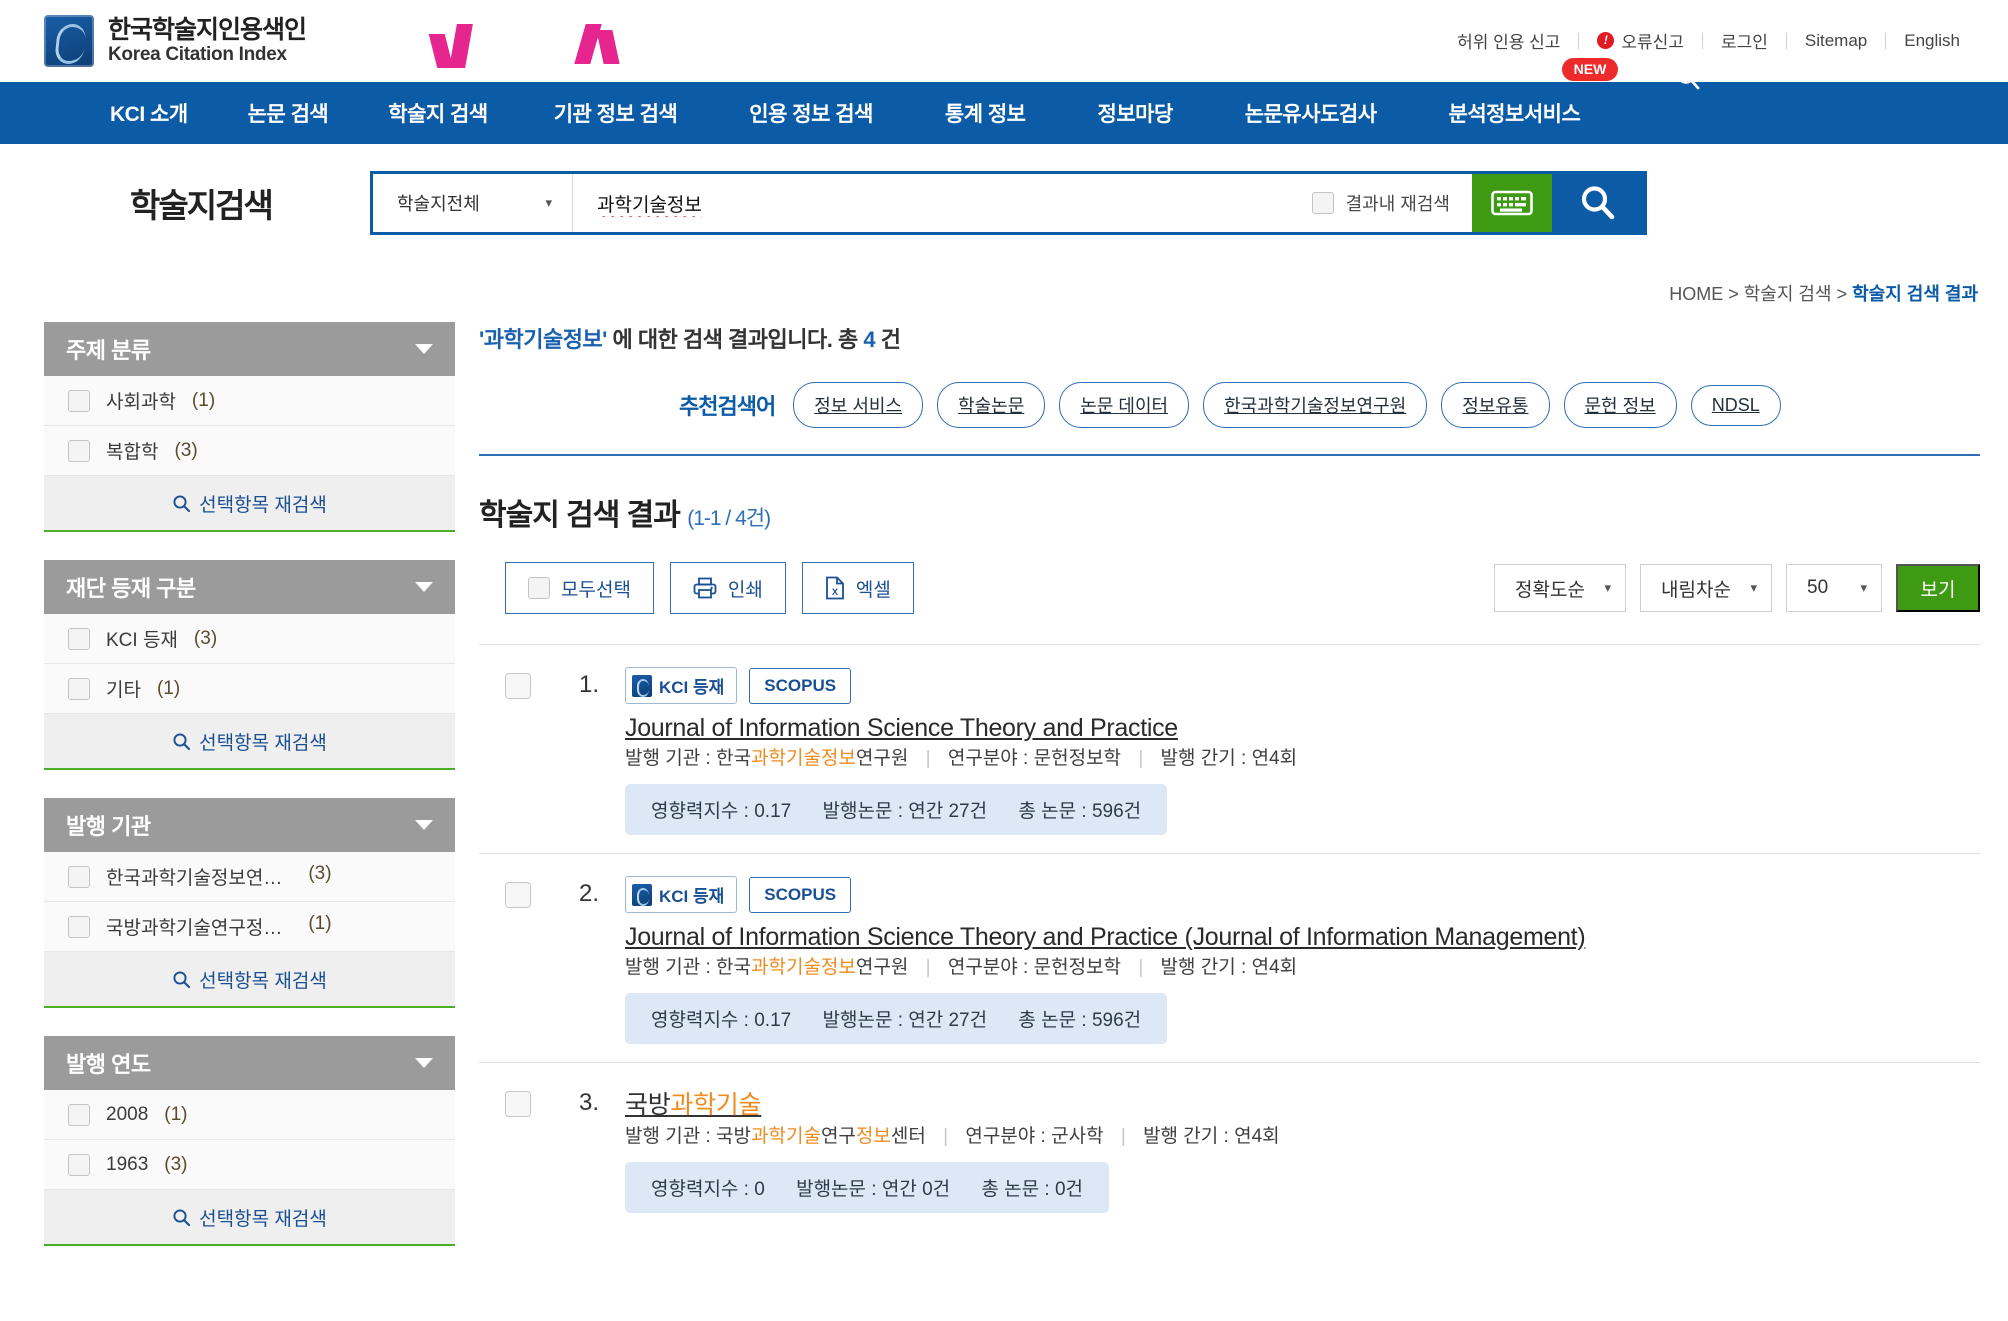 The image size is (2008, 1321). I want to click on nav-item-citation-search: 인용 정보 검색, so click(811, 113).